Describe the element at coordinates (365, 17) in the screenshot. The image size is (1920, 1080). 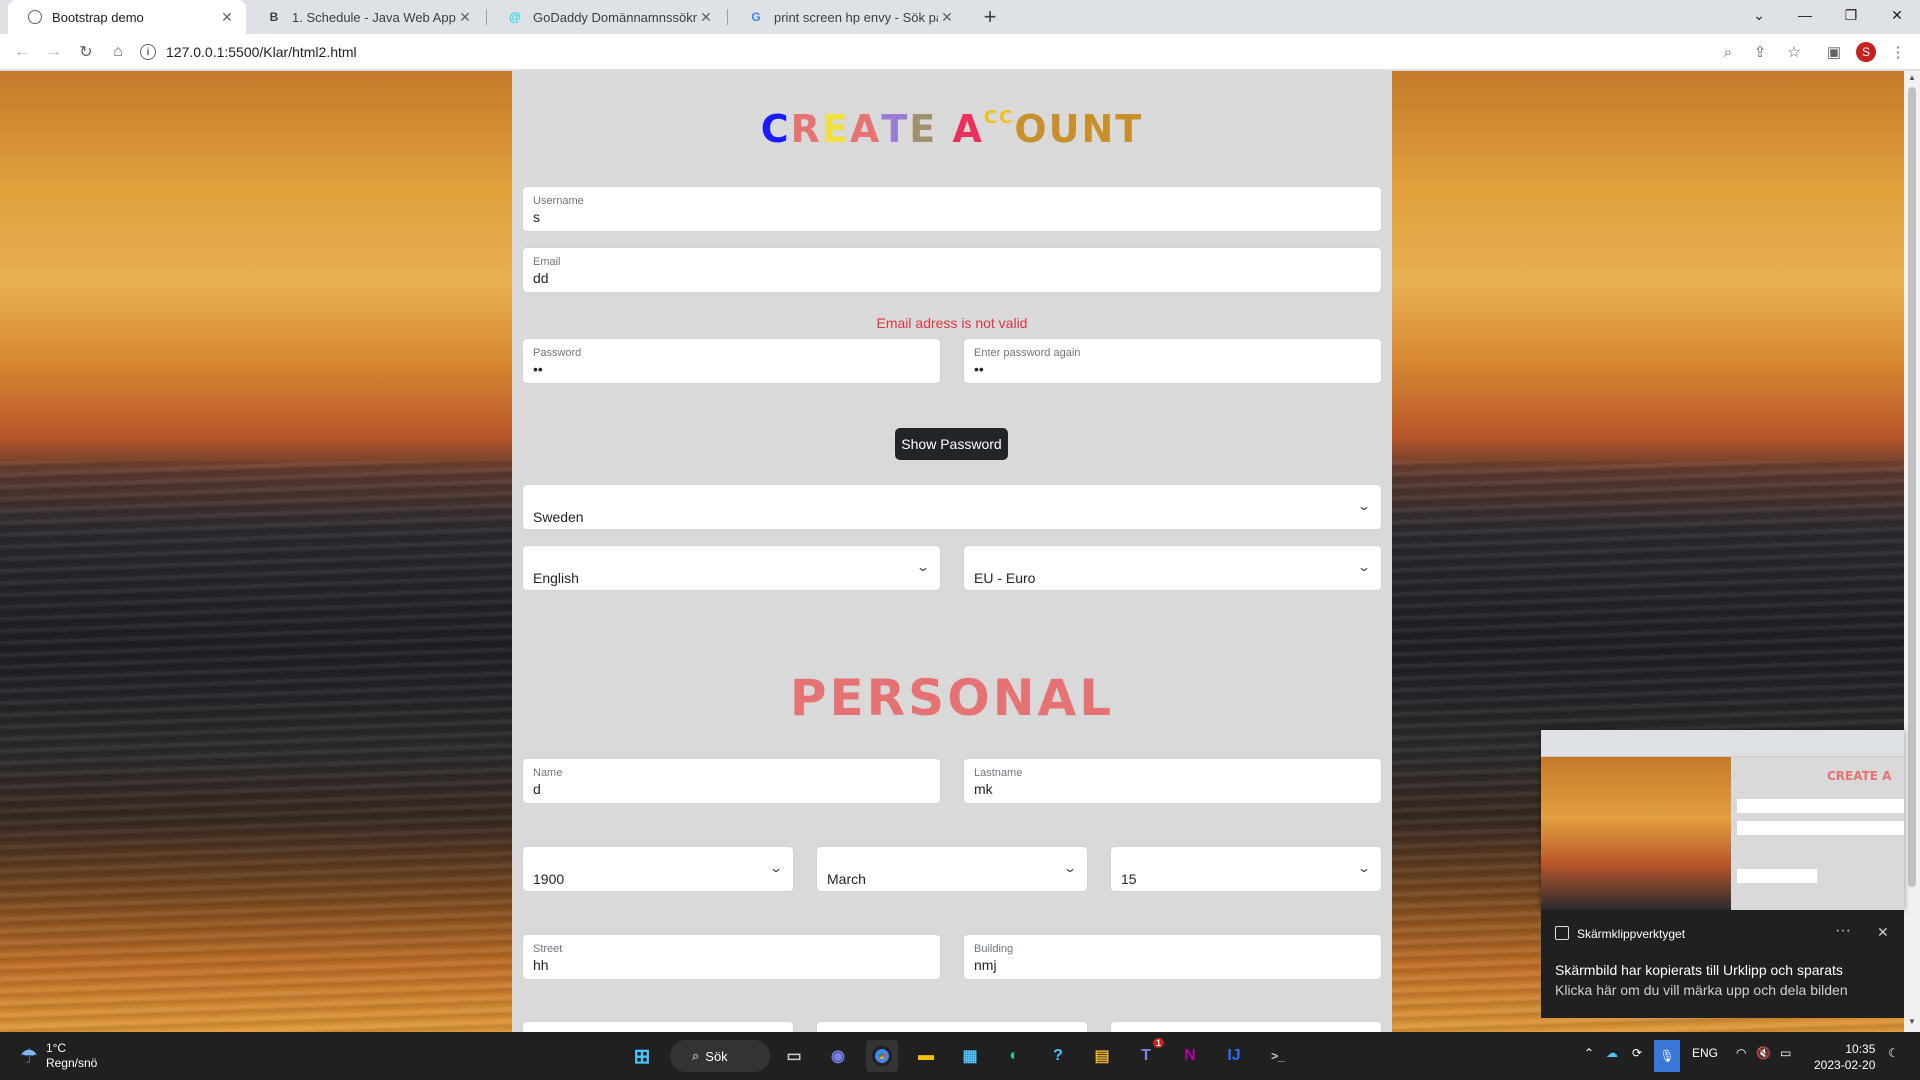
I see `tab-schedule: B 1. Schedule - Java Web Applicati ✕` at that location.